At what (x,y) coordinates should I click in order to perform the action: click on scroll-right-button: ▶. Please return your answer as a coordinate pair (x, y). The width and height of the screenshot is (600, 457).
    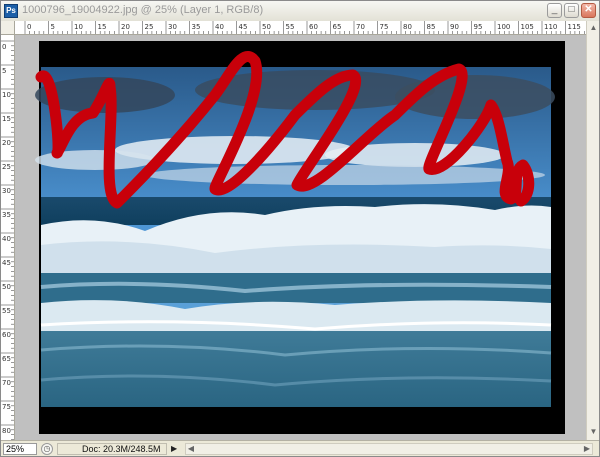
    Looking at the image, I should click on (587, 449).